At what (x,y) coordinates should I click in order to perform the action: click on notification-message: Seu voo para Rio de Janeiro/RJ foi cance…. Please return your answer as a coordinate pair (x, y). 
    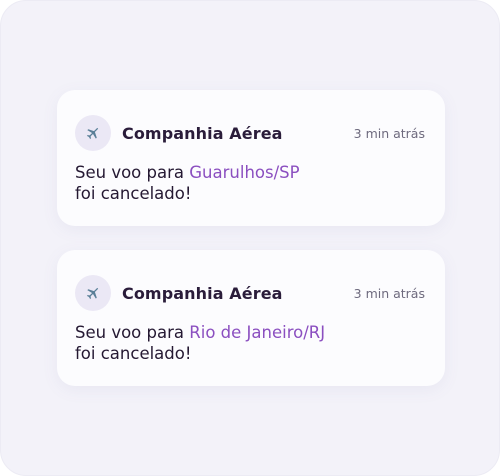
    Looking at the image, I should click on (250, 343).